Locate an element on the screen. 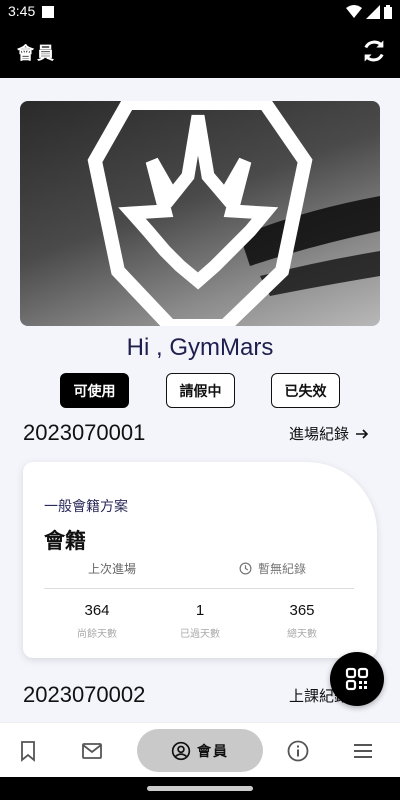 The image size is (400, 800). card-divider is located at coordinates (199, 588).